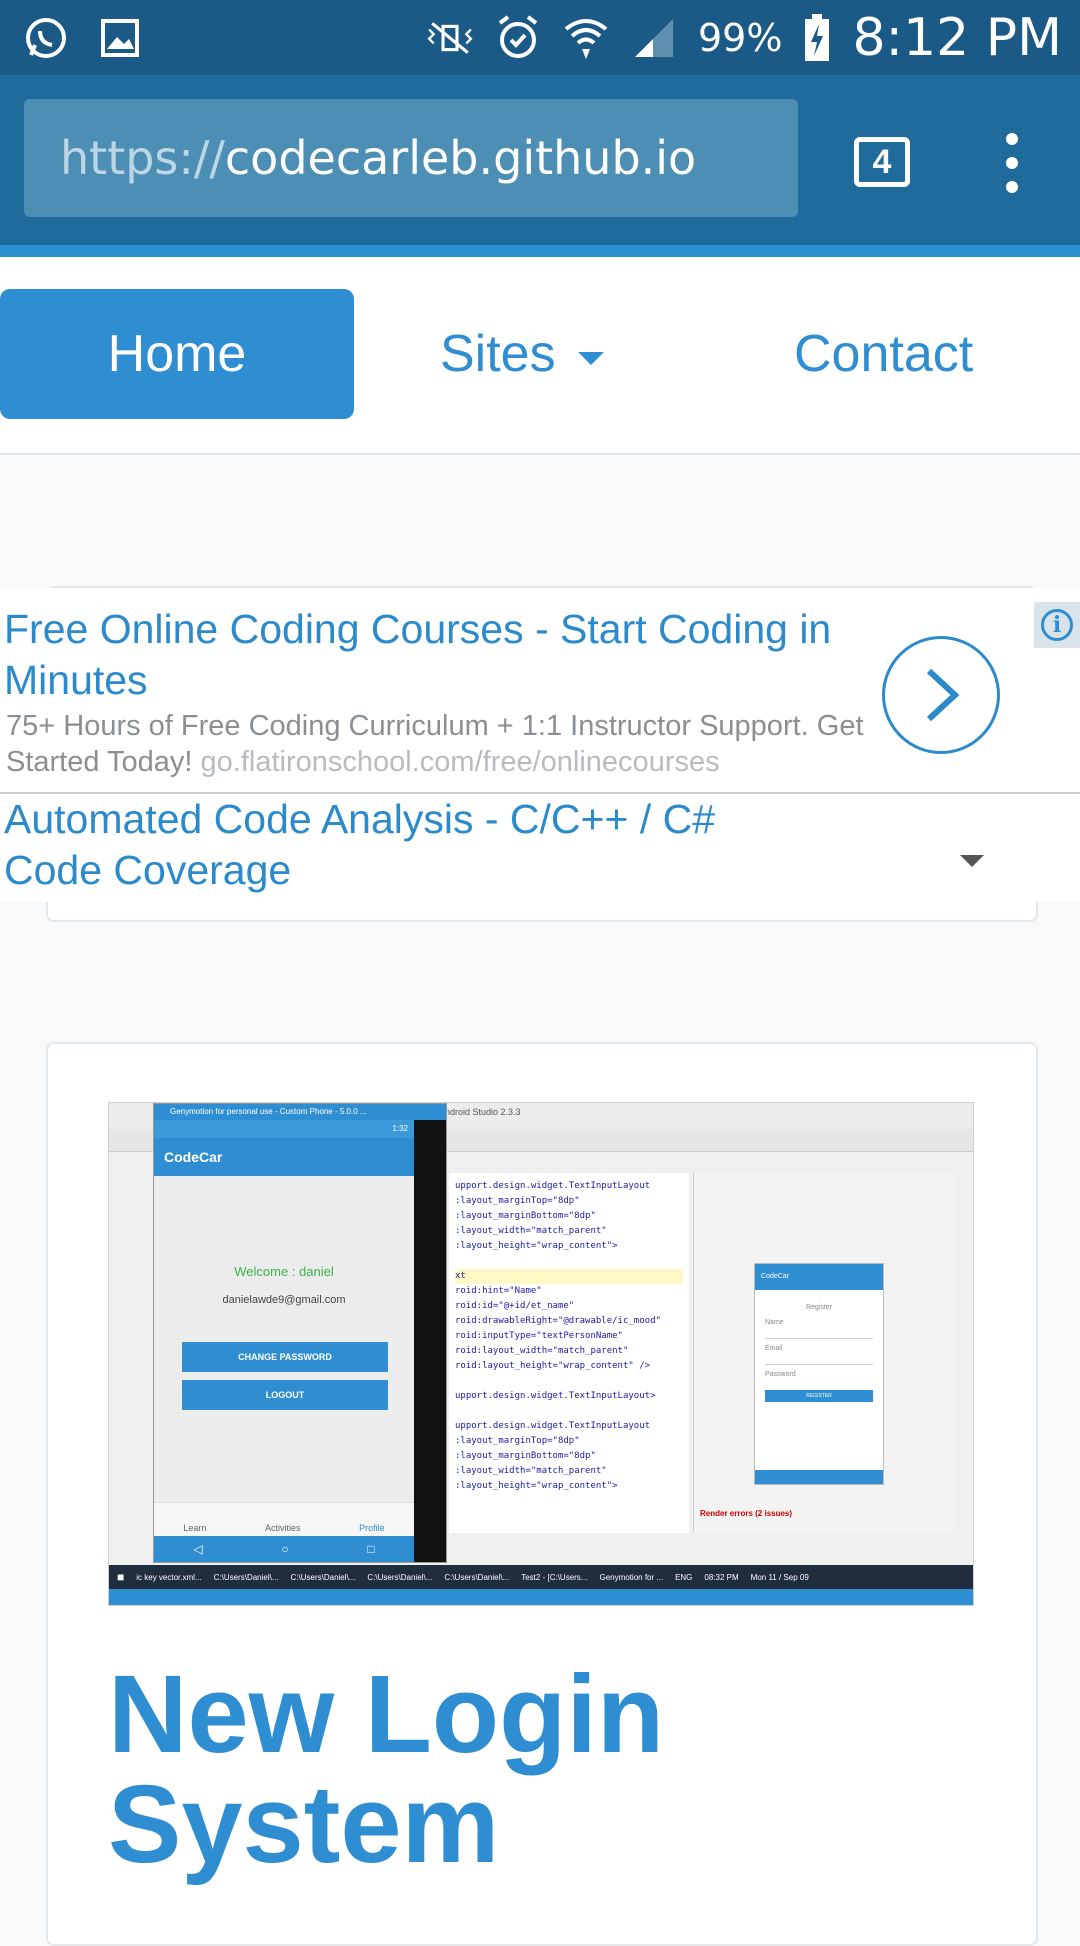 This screenshot has width=1080, height=1946. I want to click on ide-title: Android Studio 2.3.3, so click(480, 1112).